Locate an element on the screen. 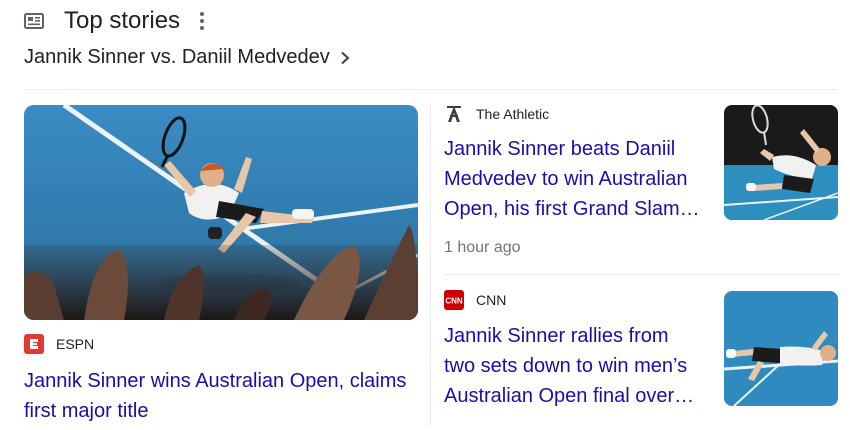  top-stories-header: Top stories is located at coordinates (114, 21).